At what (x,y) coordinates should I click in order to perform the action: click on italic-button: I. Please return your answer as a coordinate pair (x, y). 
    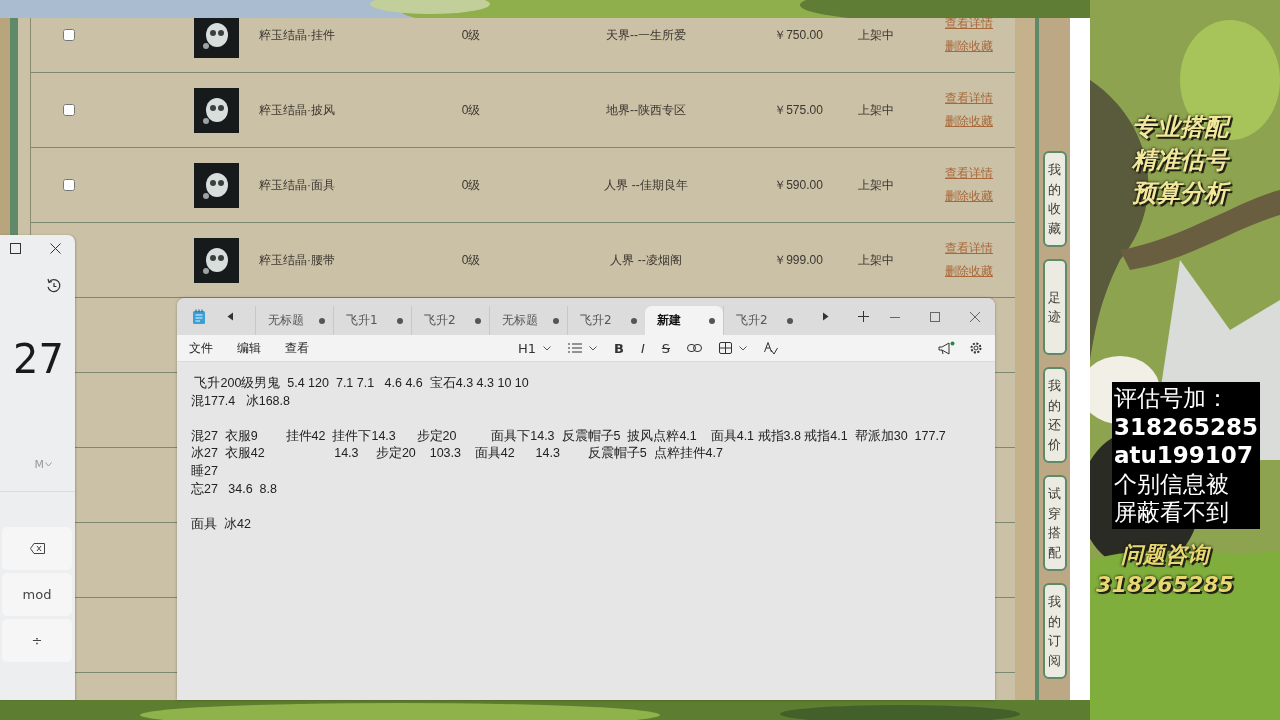
    Looking at the image, I should click on (642, 348).